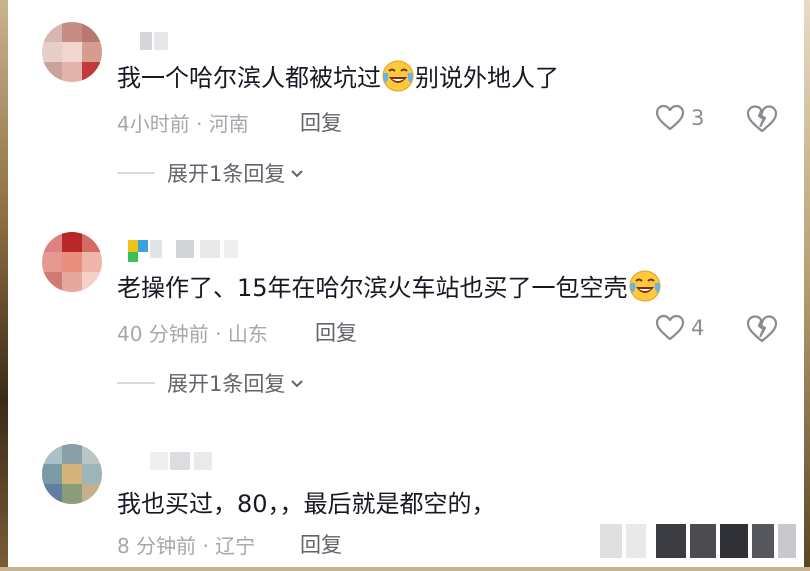  What do you see at coordinates (249, 78) in the screenshot?
I see `comment-text-part: 我一个哈尔滨人都被坑过` at bounding box center [249, 78].